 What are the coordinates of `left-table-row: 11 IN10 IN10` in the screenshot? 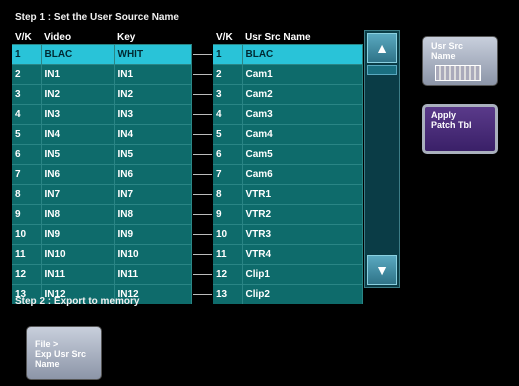 It's located at (102, 254).